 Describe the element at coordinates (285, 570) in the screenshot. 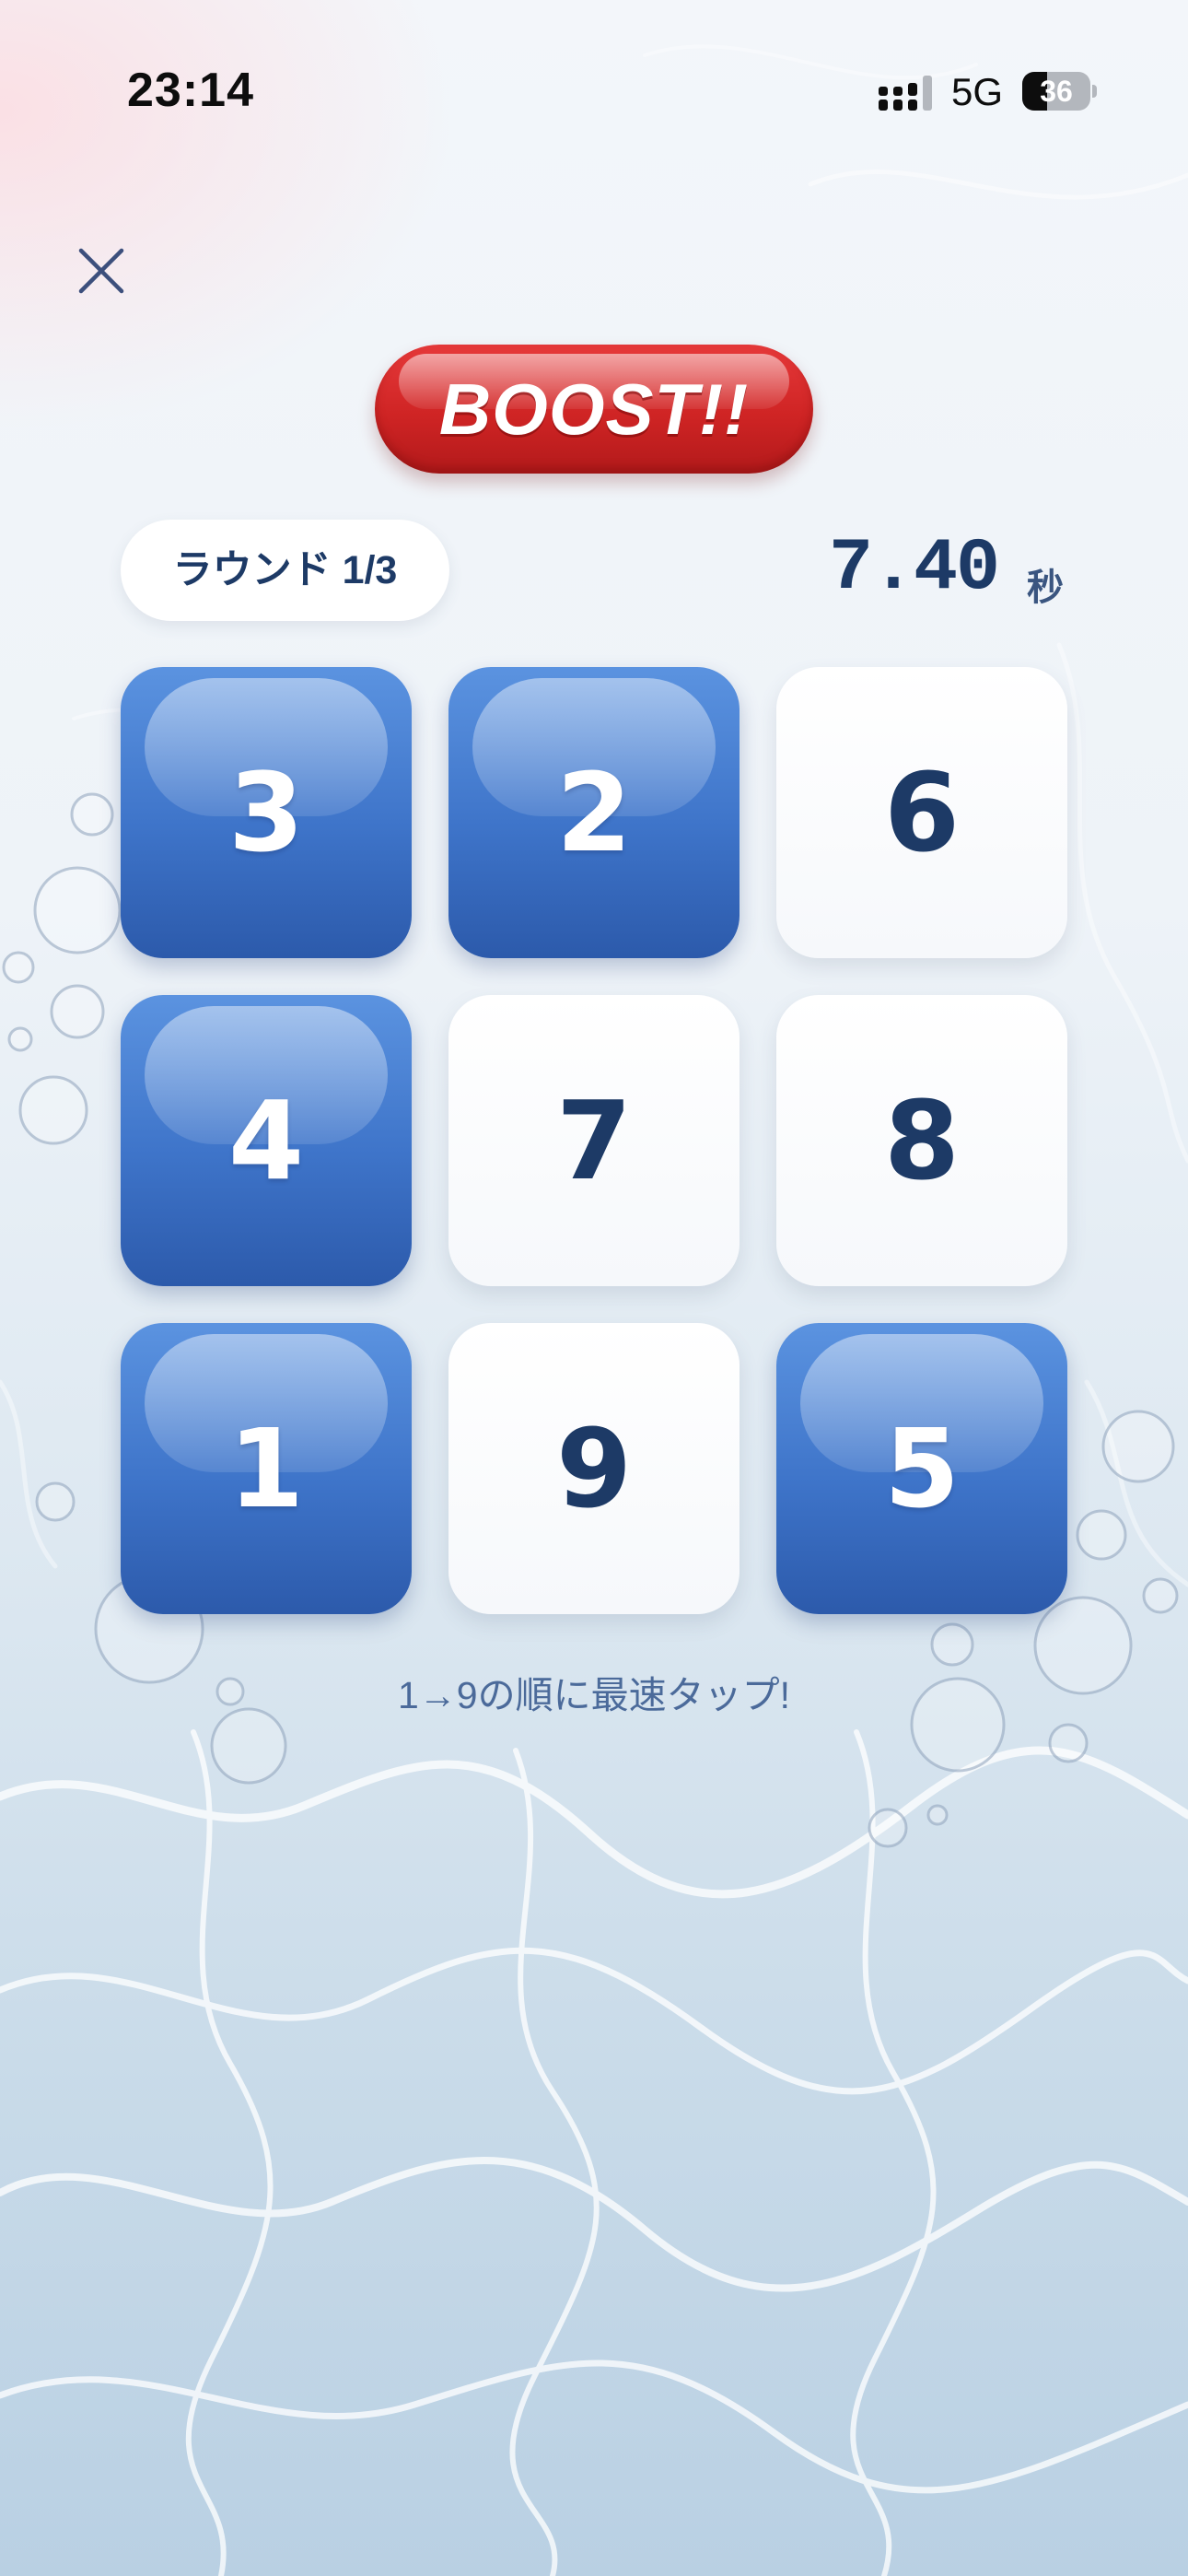

I see `round-indicator: ラウンド 1/3` at that location.